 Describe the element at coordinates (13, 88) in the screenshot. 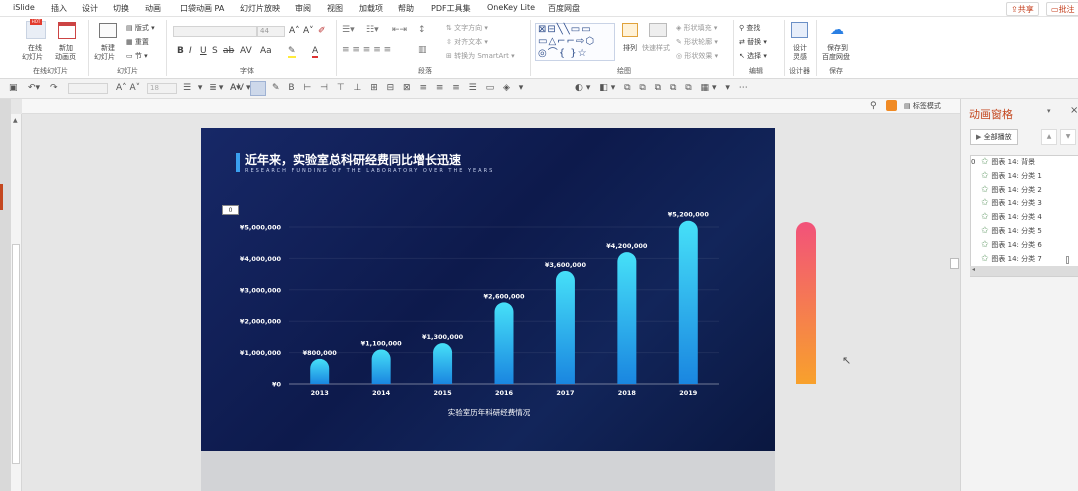

I see `save-icon: ▣` at that location.